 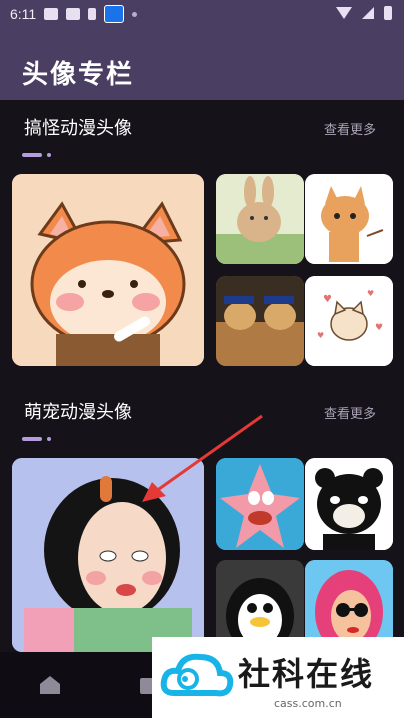 I want to click on watermark-overlay: 社科在线 cass.com.cn, so click(x=278, y=677).